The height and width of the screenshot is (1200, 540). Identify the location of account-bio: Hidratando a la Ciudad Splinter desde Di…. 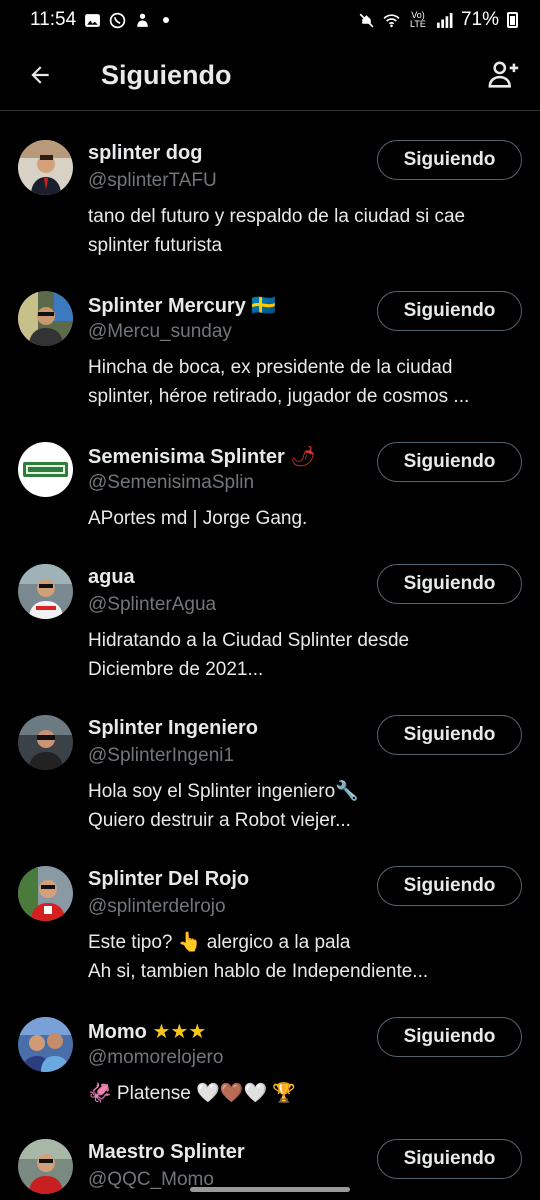
(249, 655).